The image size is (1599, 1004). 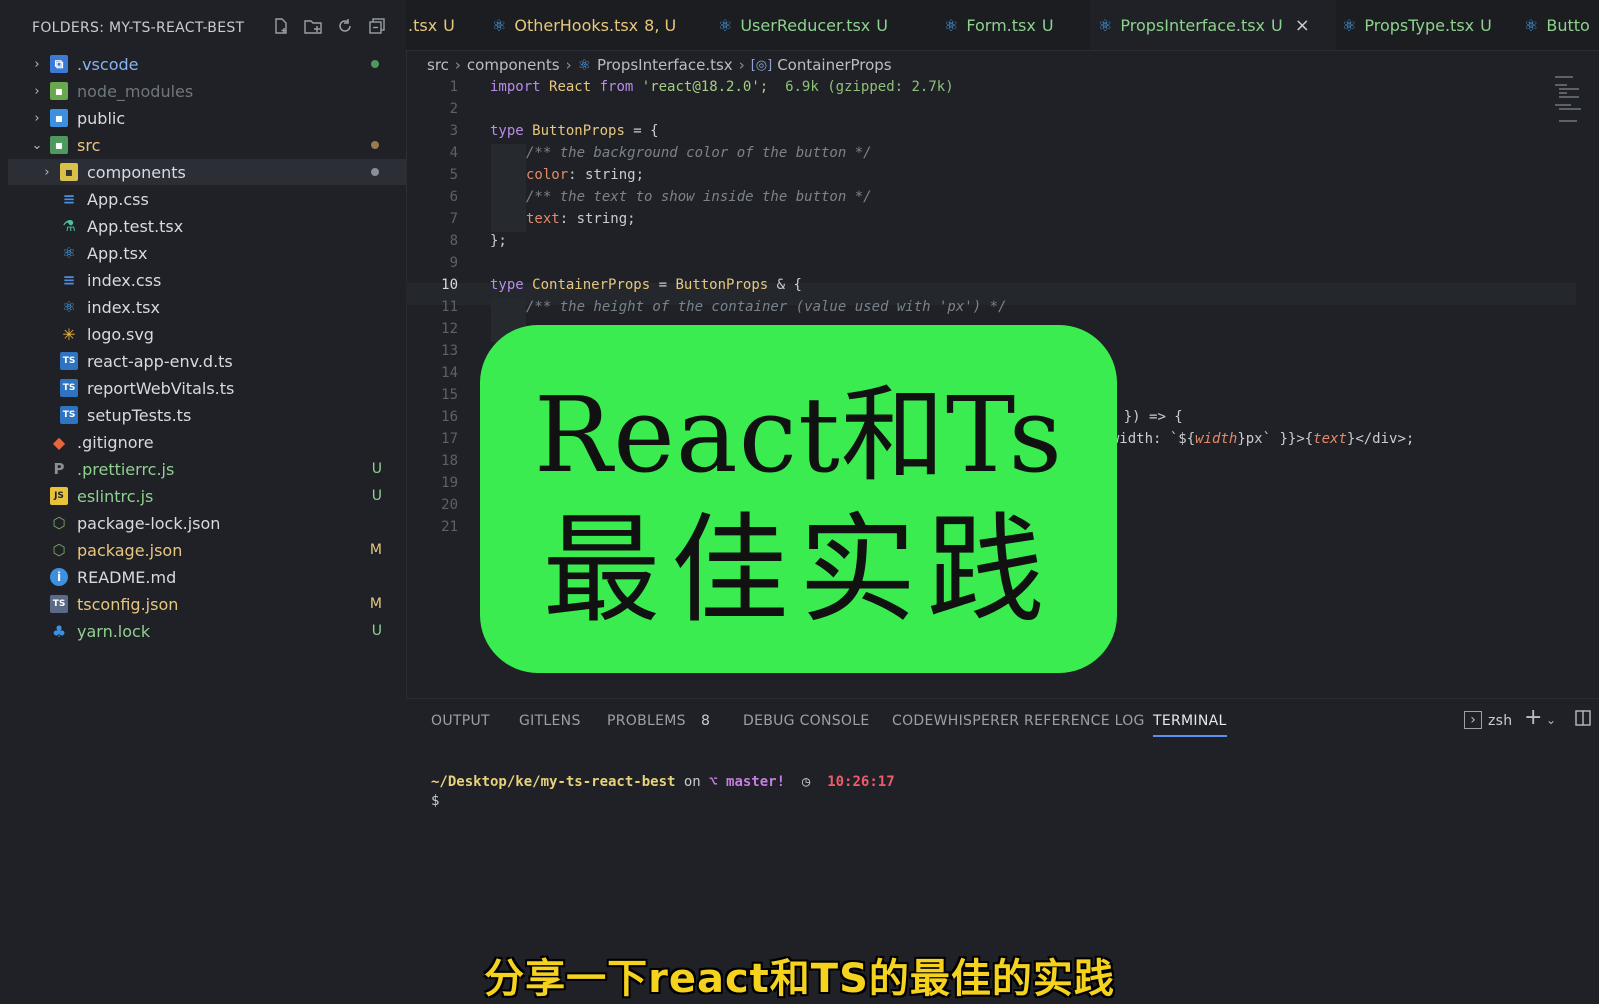 I want to click on git-icon: ◆, so click(x=59, y=442).